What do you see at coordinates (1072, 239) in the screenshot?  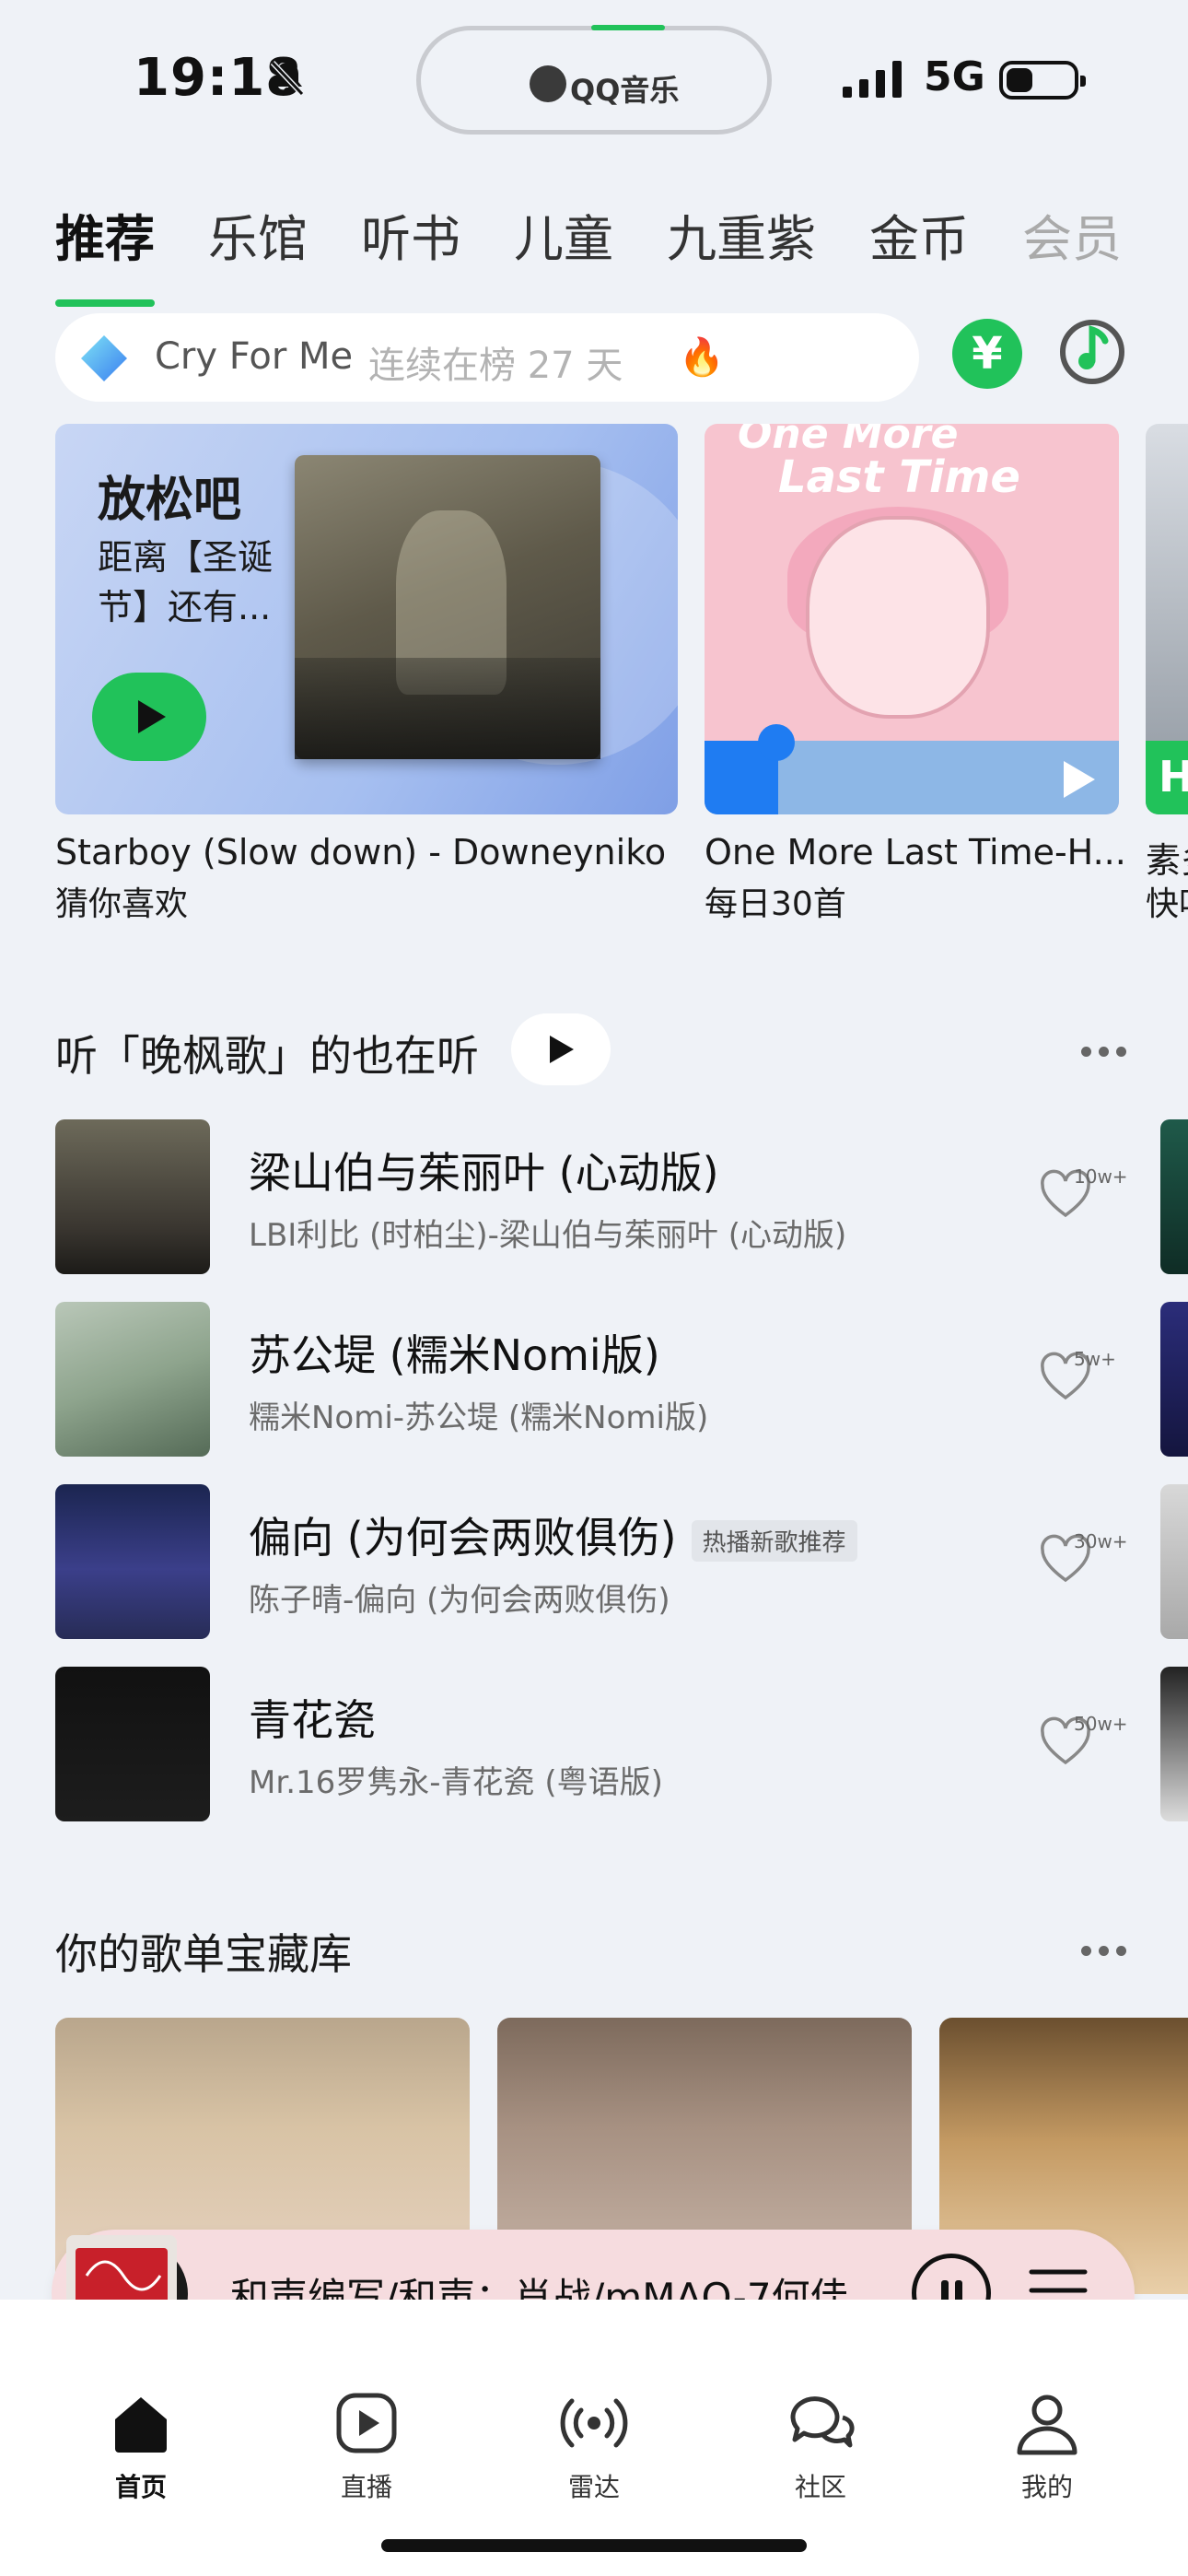 I see `tab-vip: 会员` at bounding box center [1072, 239].